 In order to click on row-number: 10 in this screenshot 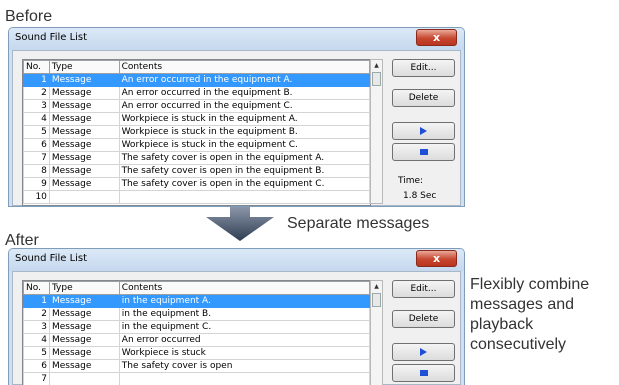, I will do `click(36, 197)`.